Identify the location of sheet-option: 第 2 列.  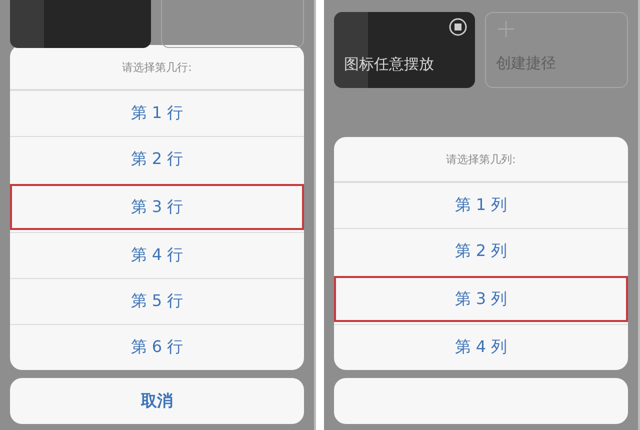
(481, 251).